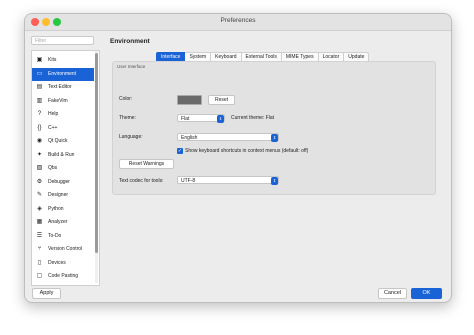  What do you see at coordinates (130, 41) in the screenshot?
I see `page-title: Environment` at bounding box center [130, 41].